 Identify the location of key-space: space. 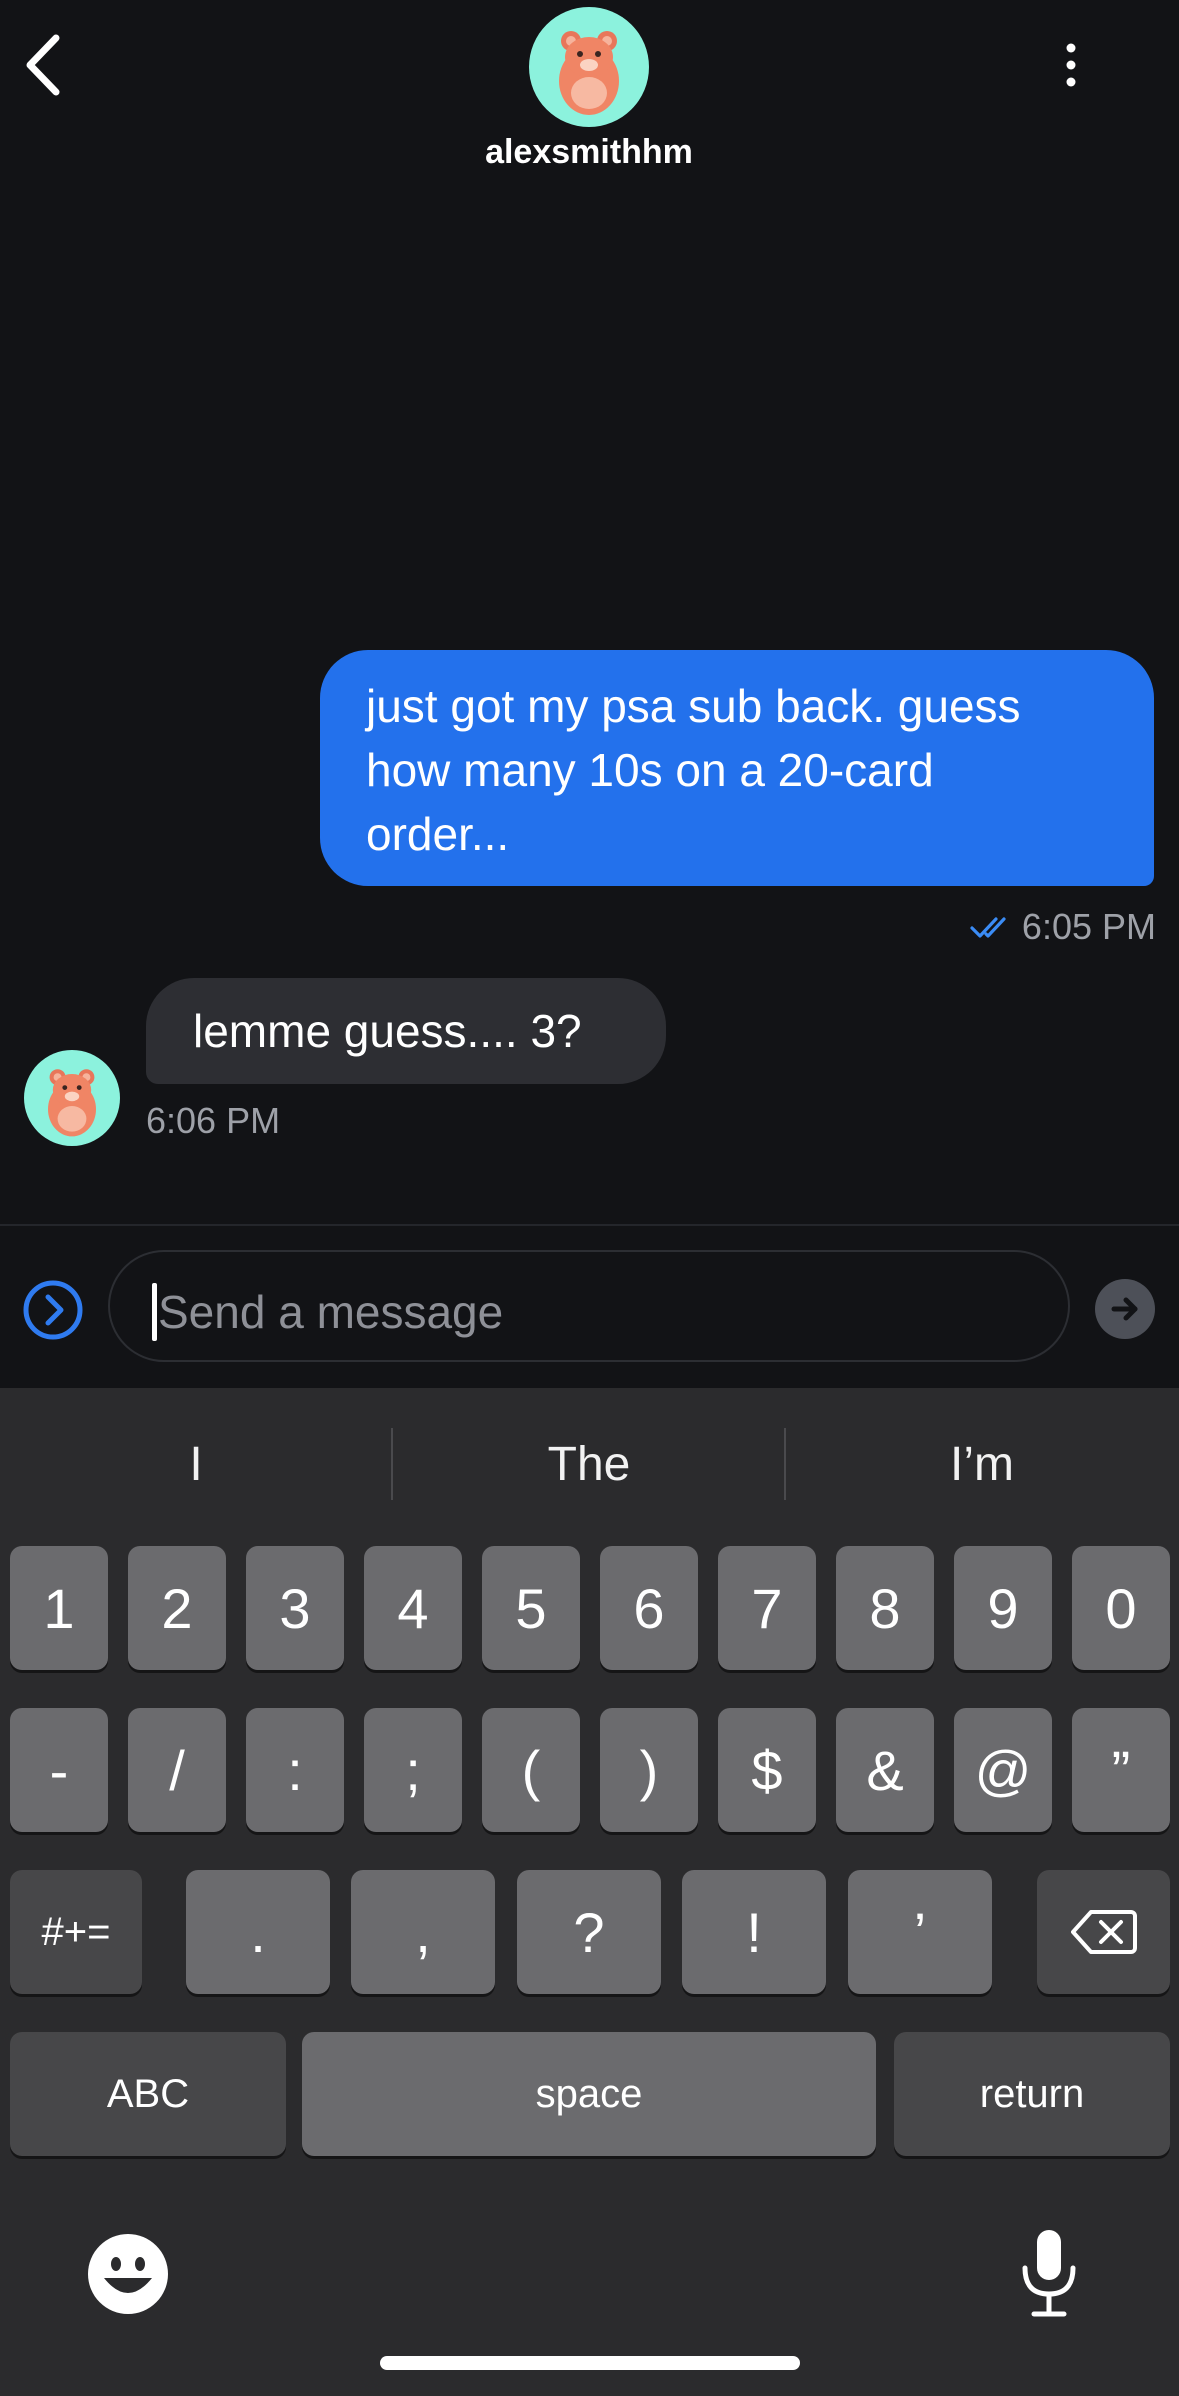
(589, 2094).